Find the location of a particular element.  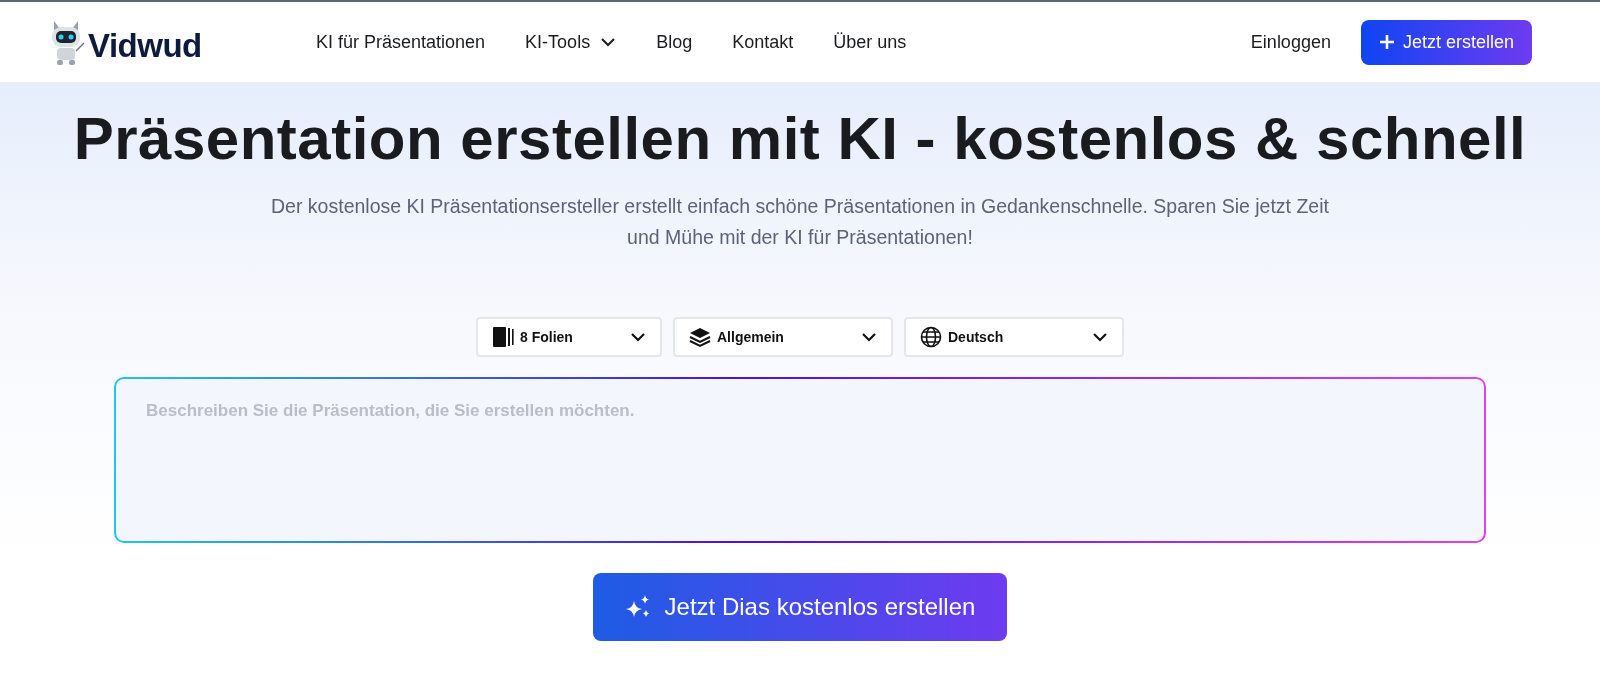

option-dropdown: 8 Folien is located at coordinates (569, 337).